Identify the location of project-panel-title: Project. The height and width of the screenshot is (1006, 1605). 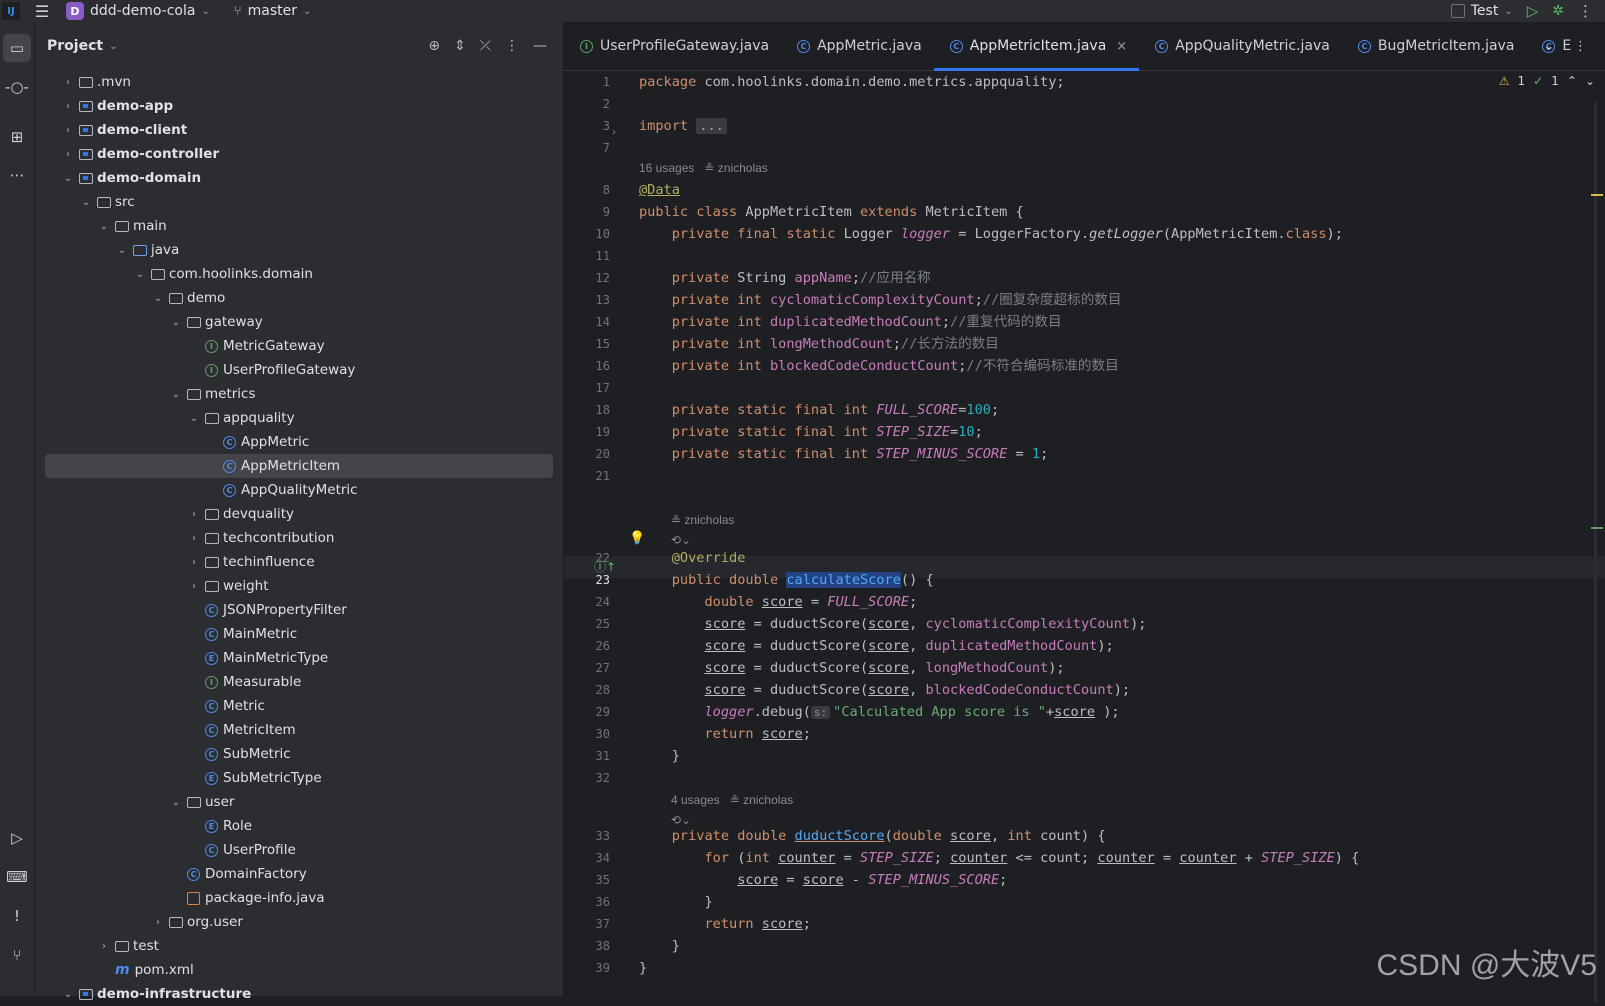
(75, 46).